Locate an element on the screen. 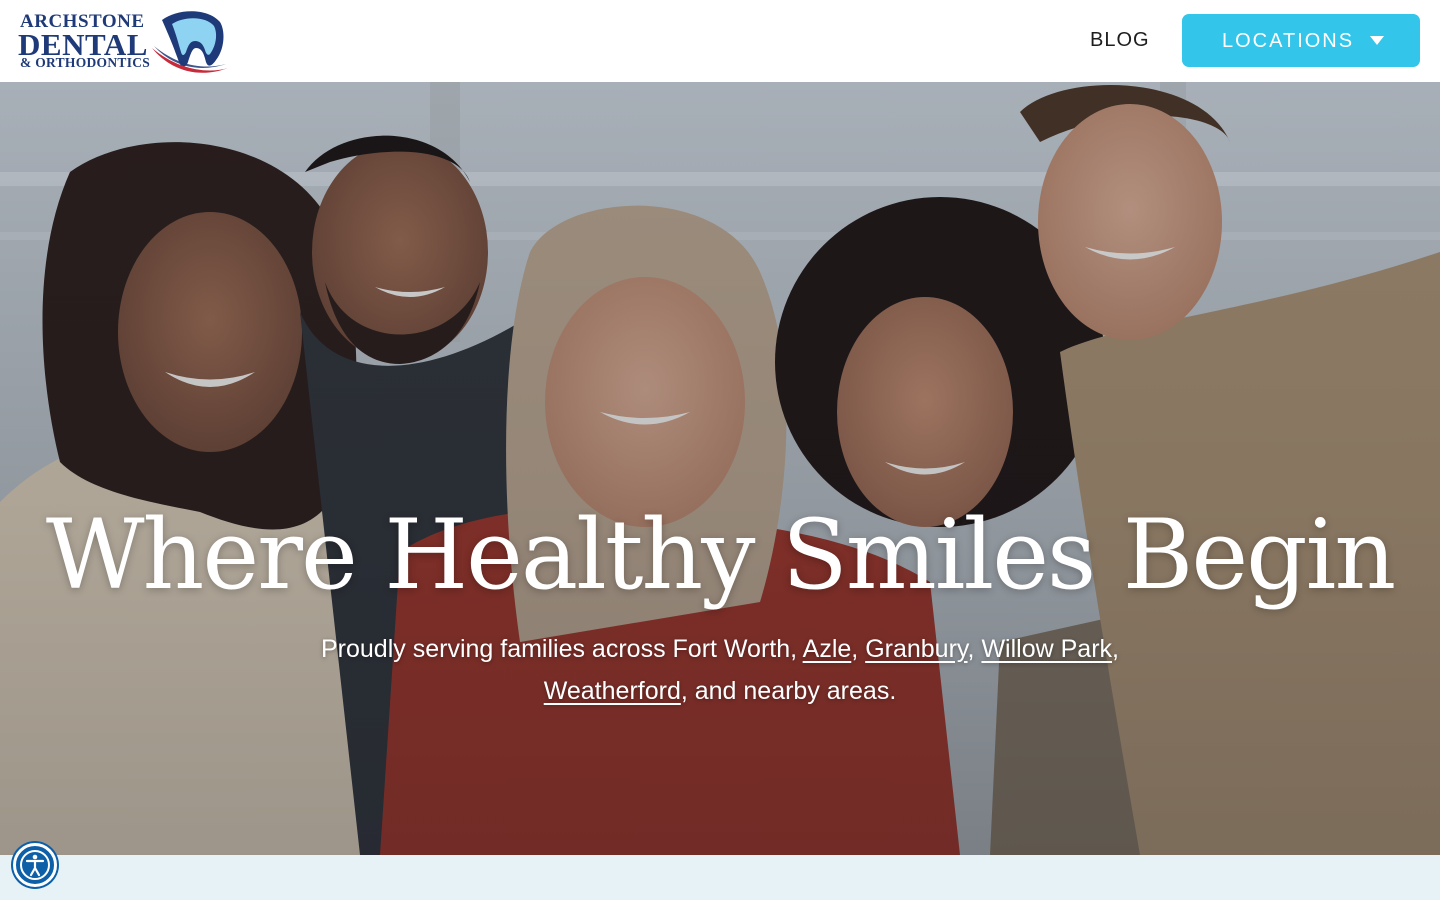  chevron-down-icon is located at coordinates (1377, 40).